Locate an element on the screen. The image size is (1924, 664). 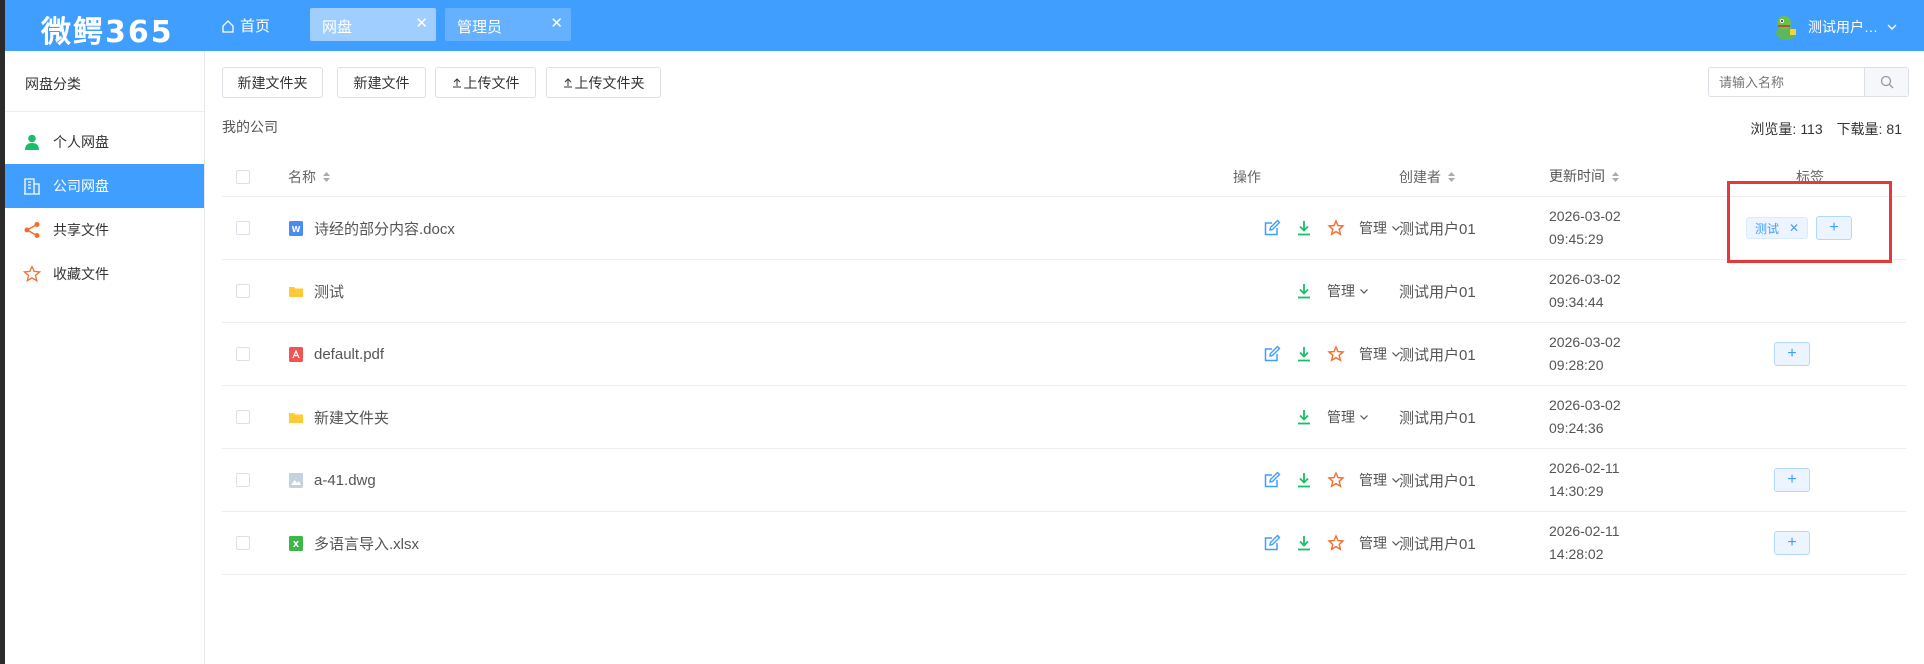
search-button is located at coordinates (1886, 82).